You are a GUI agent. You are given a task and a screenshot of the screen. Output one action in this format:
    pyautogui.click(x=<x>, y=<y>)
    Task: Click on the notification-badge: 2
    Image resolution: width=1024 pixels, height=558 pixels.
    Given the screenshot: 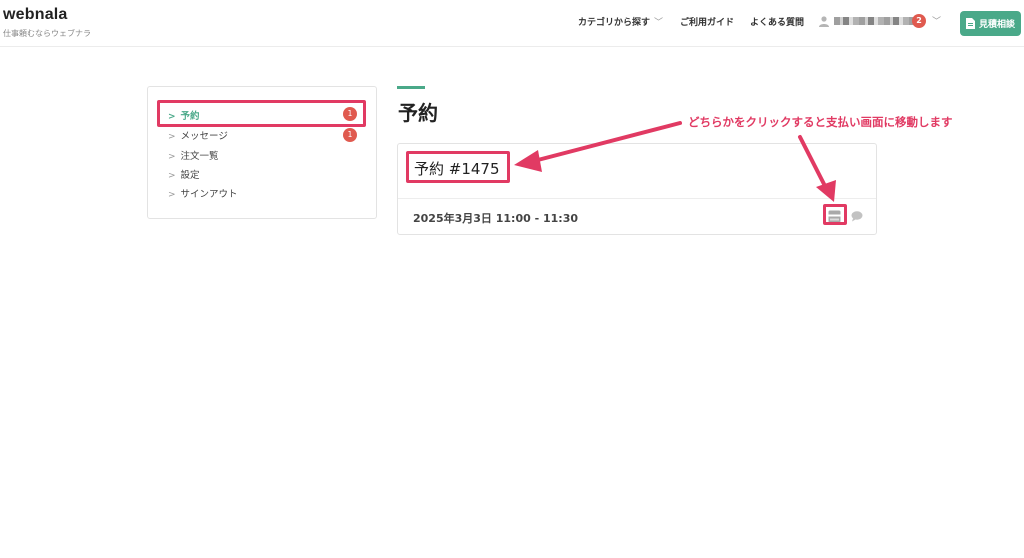 What is the action you would take?
    pyautogui.click(x=919, y=21)
    